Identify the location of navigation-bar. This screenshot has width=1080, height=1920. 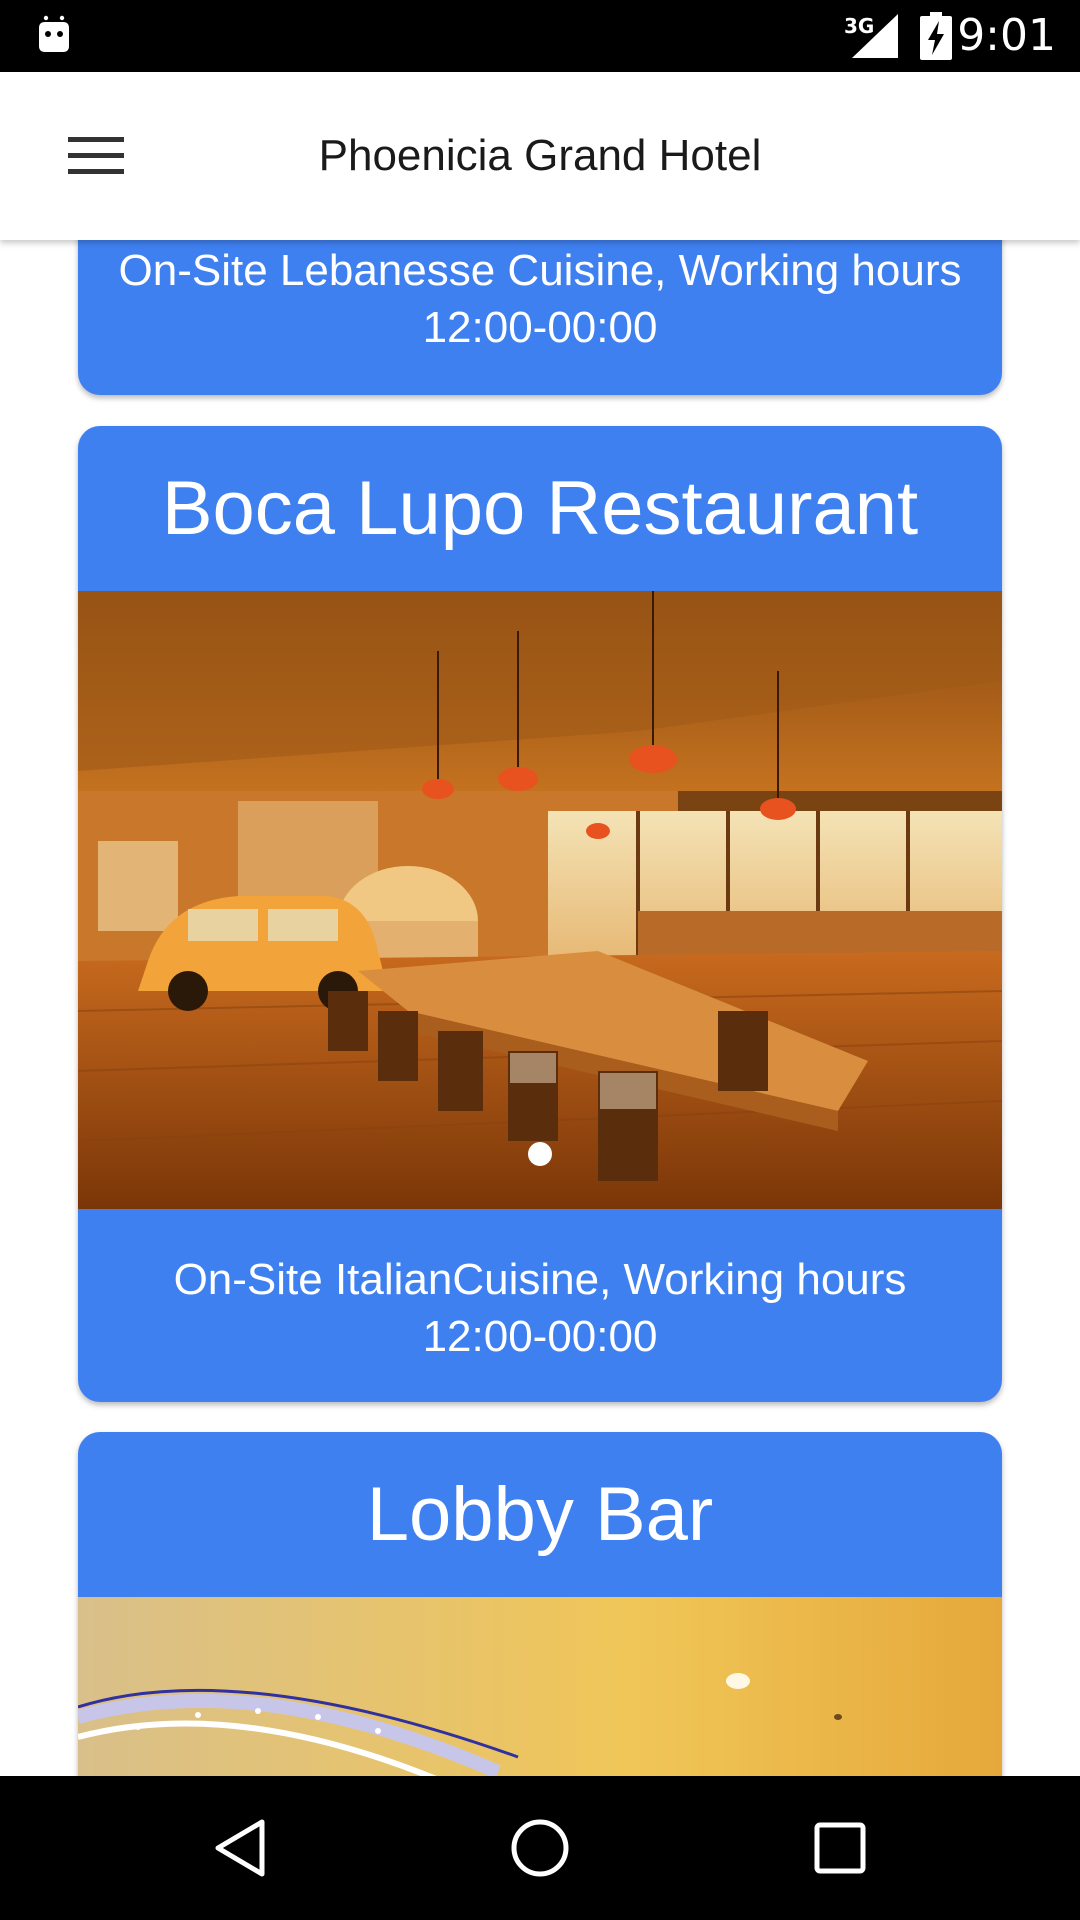
(540, 1848).